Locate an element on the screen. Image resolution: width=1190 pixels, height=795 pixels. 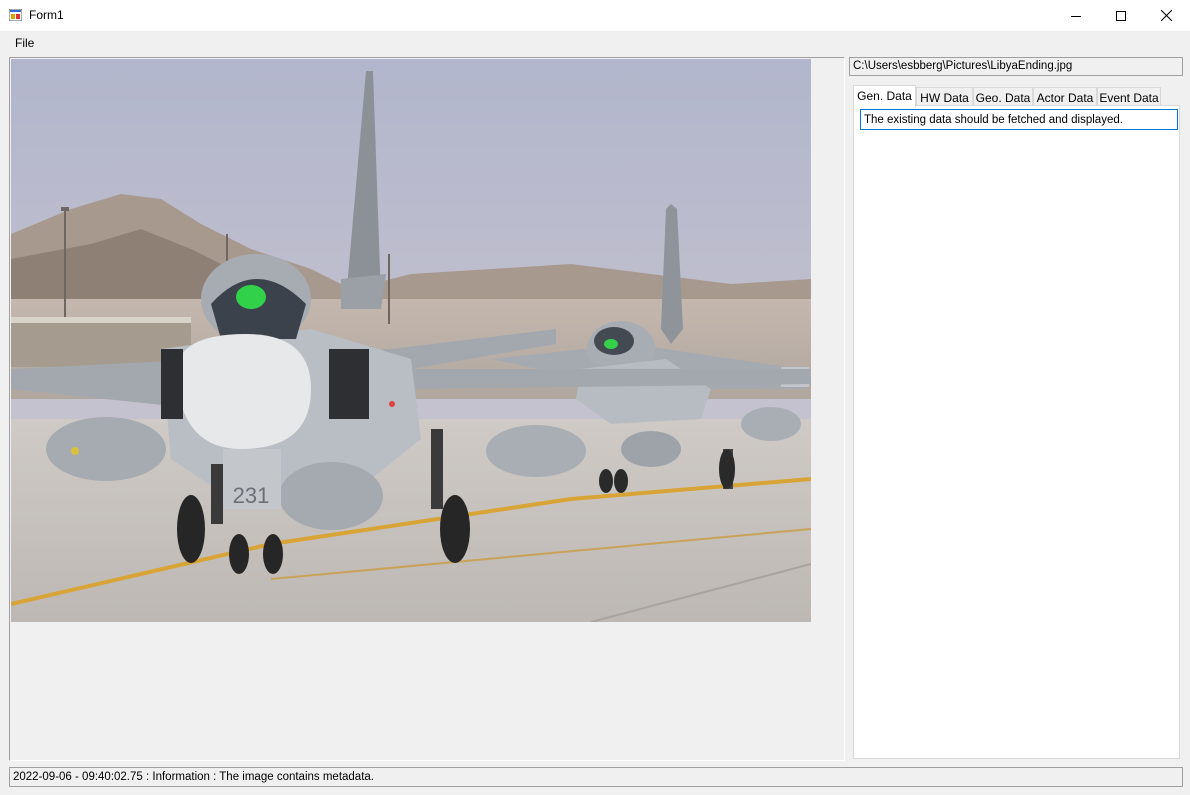
maximize-button is located at coordinates (1121, 15).